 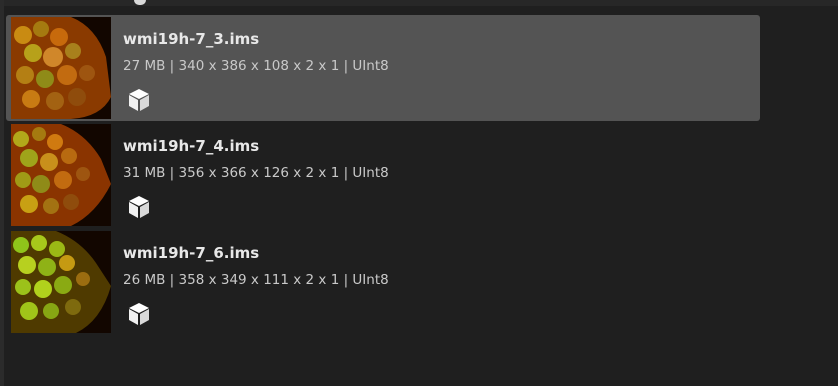 What do you see at coordinates (256, 280) in the screenshot?
I see `file-details: 26 MB | 358 x 349 x 111 x 2 x 1 | UInt8` at bounding box center [256, 280].